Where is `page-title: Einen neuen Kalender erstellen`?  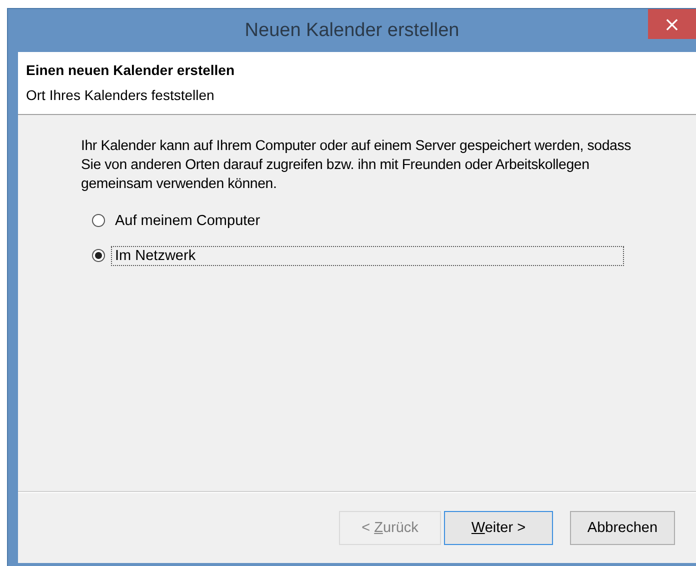
page-title: Einen neuen Kalender erstellen is located at coordinates (131, 70).